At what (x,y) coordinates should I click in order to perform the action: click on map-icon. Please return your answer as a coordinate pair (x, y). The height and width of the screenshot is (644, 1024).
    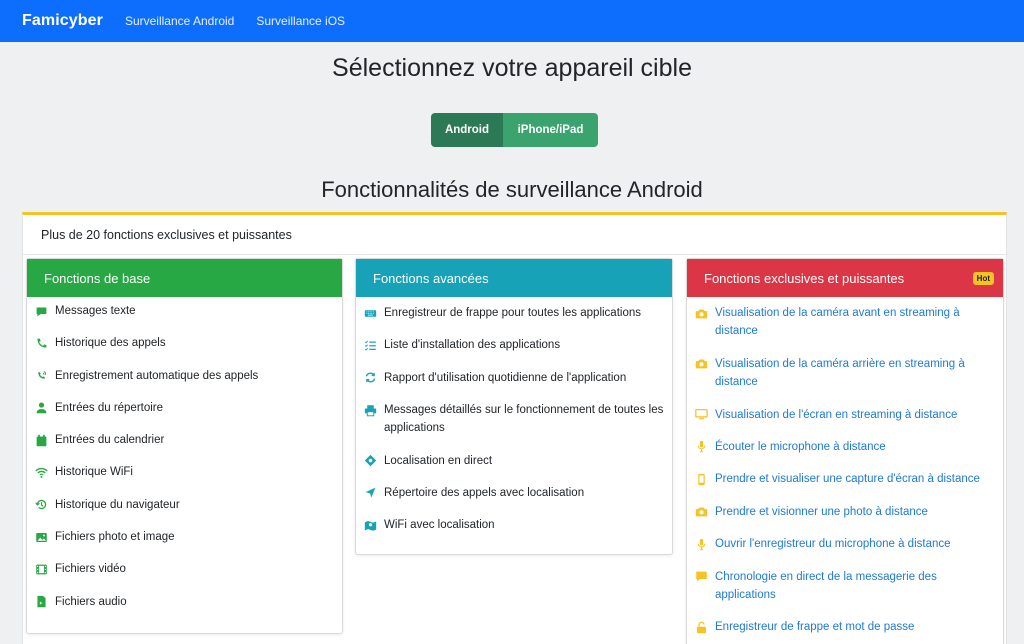
    Looking at the image, I should click on (373, 525).